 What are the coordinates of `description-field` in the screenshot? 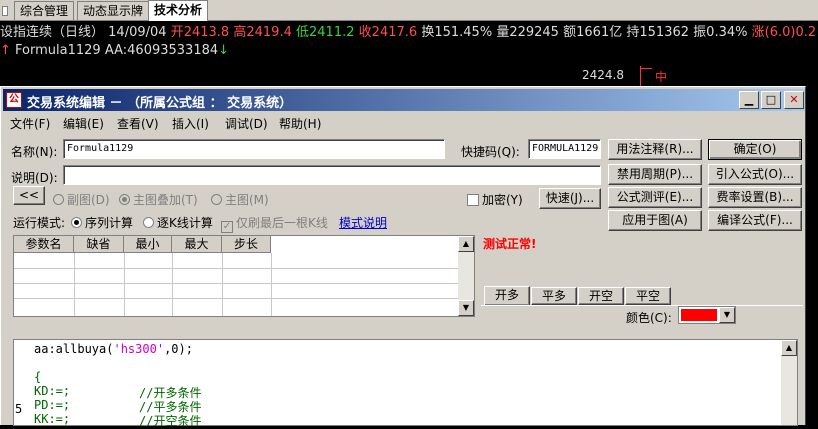 It's located at (332, 175).